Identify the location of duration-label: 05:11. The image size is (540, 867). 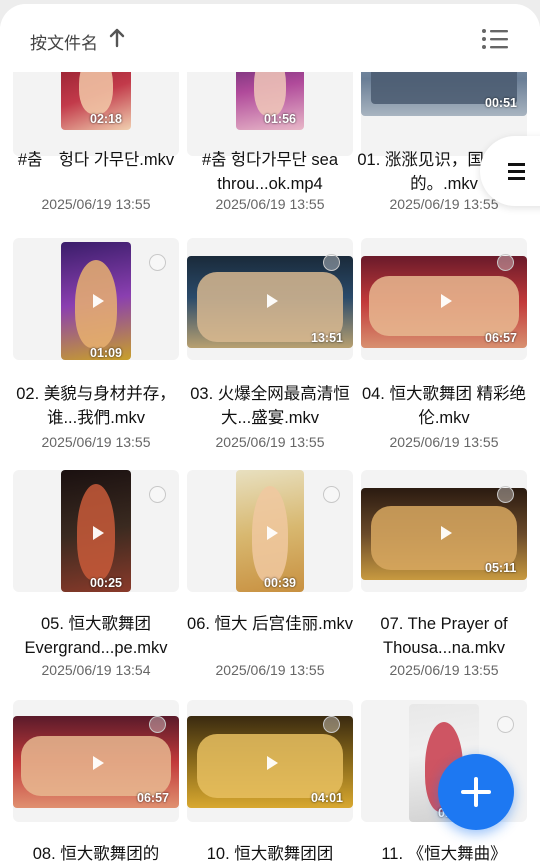
(501, 568).